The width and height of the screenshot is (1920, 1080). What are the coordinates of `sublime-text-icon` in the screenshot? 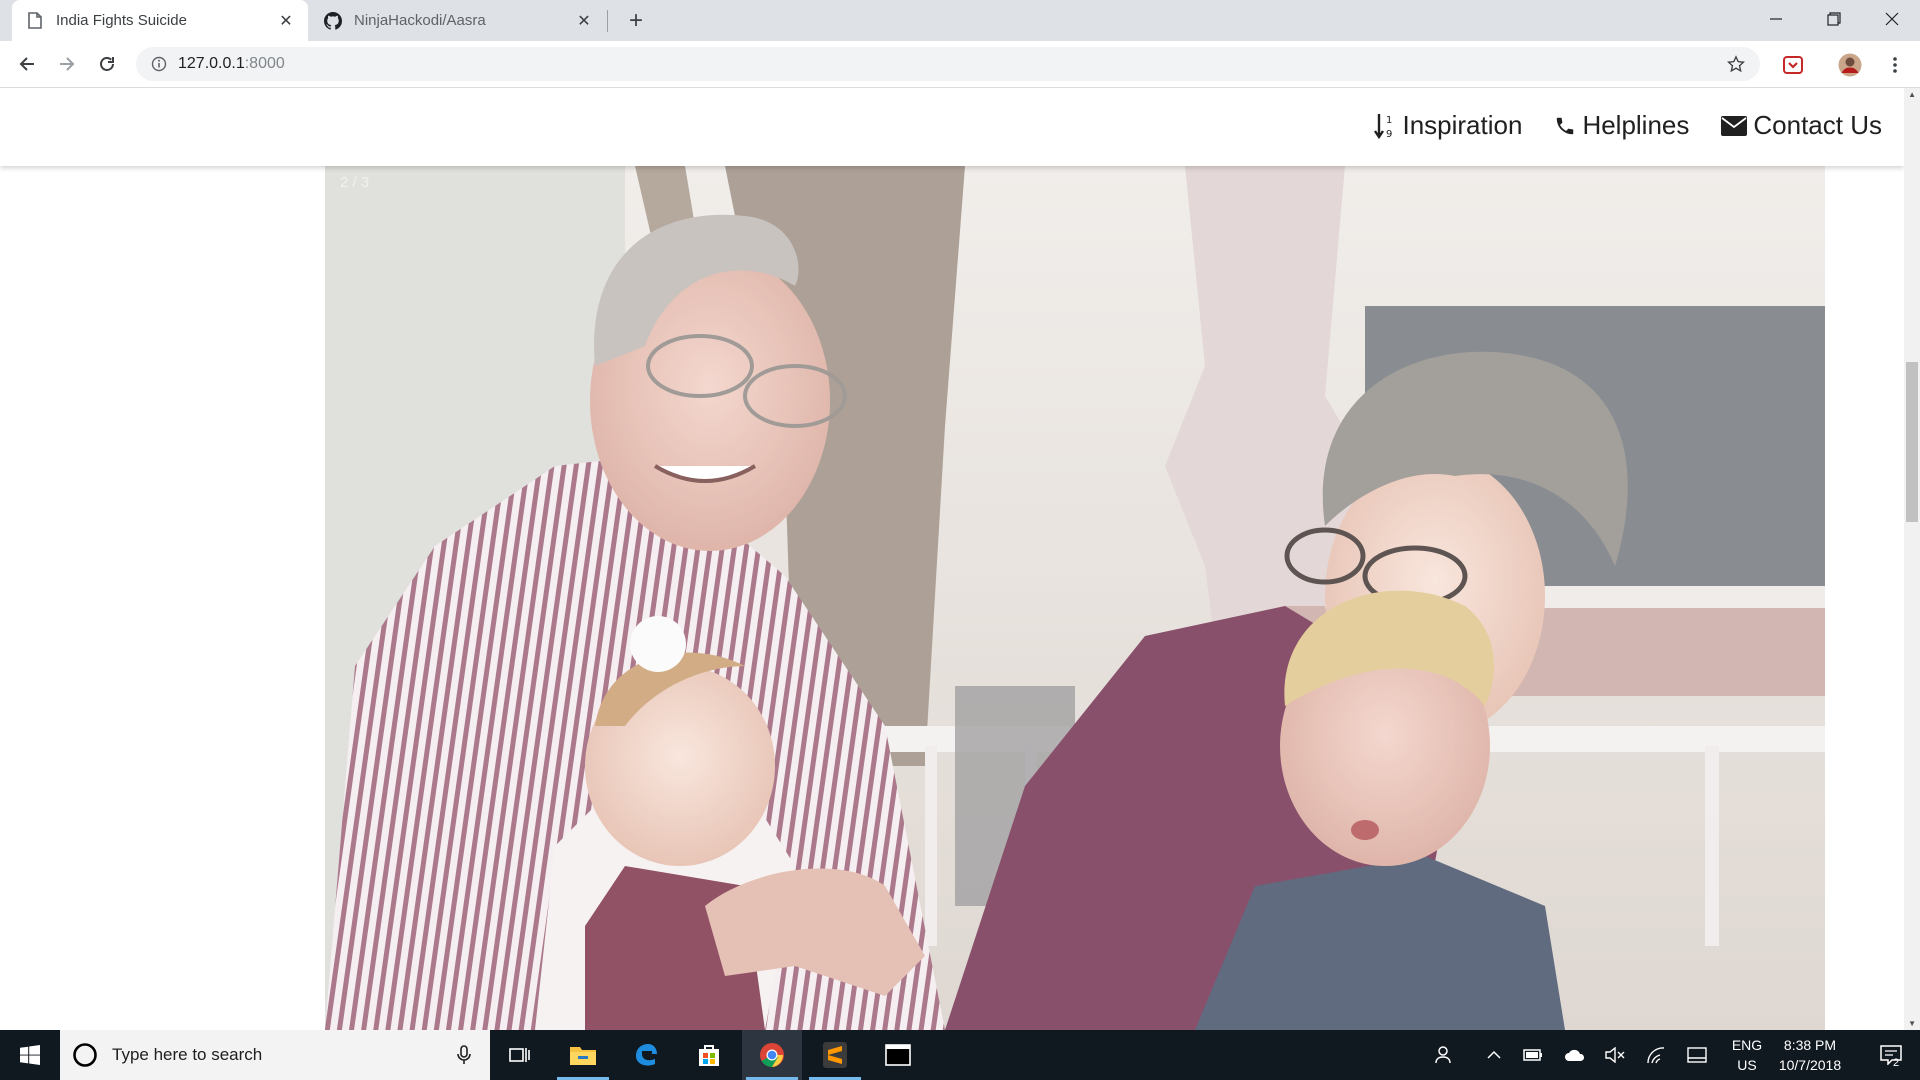 It's located at (835, 1055).